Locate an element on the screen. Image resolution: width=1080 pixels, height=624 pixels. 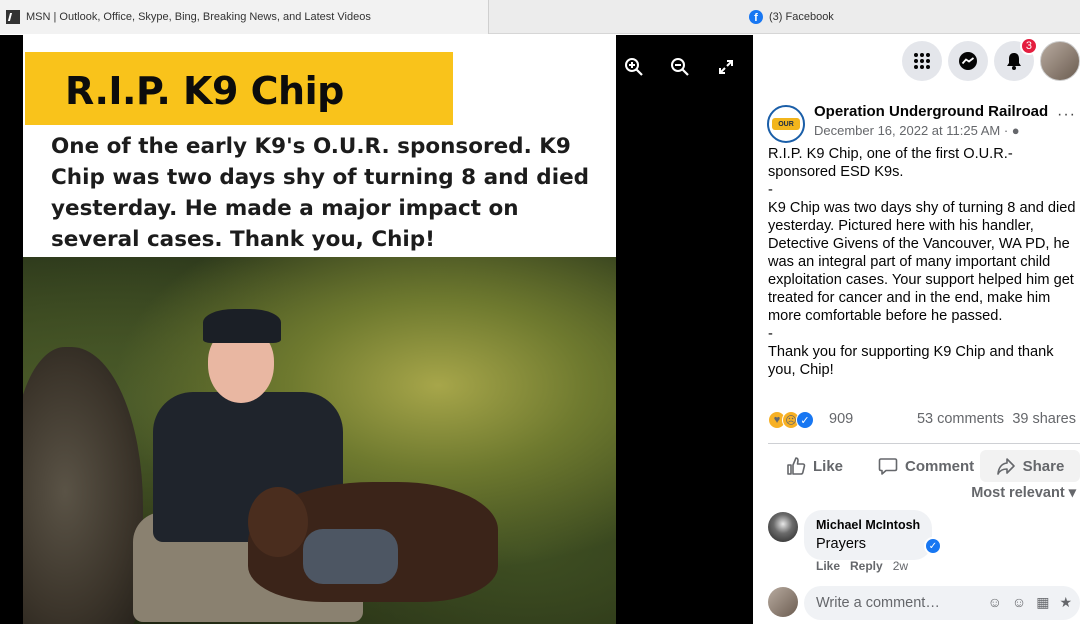
post-timestamp: December 16, 2022 at 11:25 AM · ● is located at coordinates (917, 130).